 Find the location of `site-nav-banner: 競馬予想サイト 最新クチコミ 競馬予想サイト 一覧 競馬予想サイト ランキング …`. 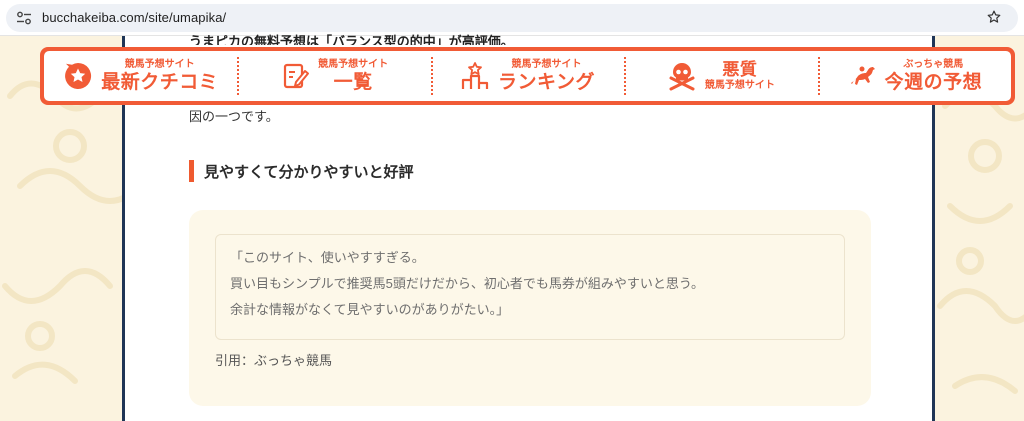

site-nav-banner: 競馬予想サイト 最新クチコミ 競馬予想サイト 一覧 競馬予想サイト ランキング … is located at coordinates (527, 76).